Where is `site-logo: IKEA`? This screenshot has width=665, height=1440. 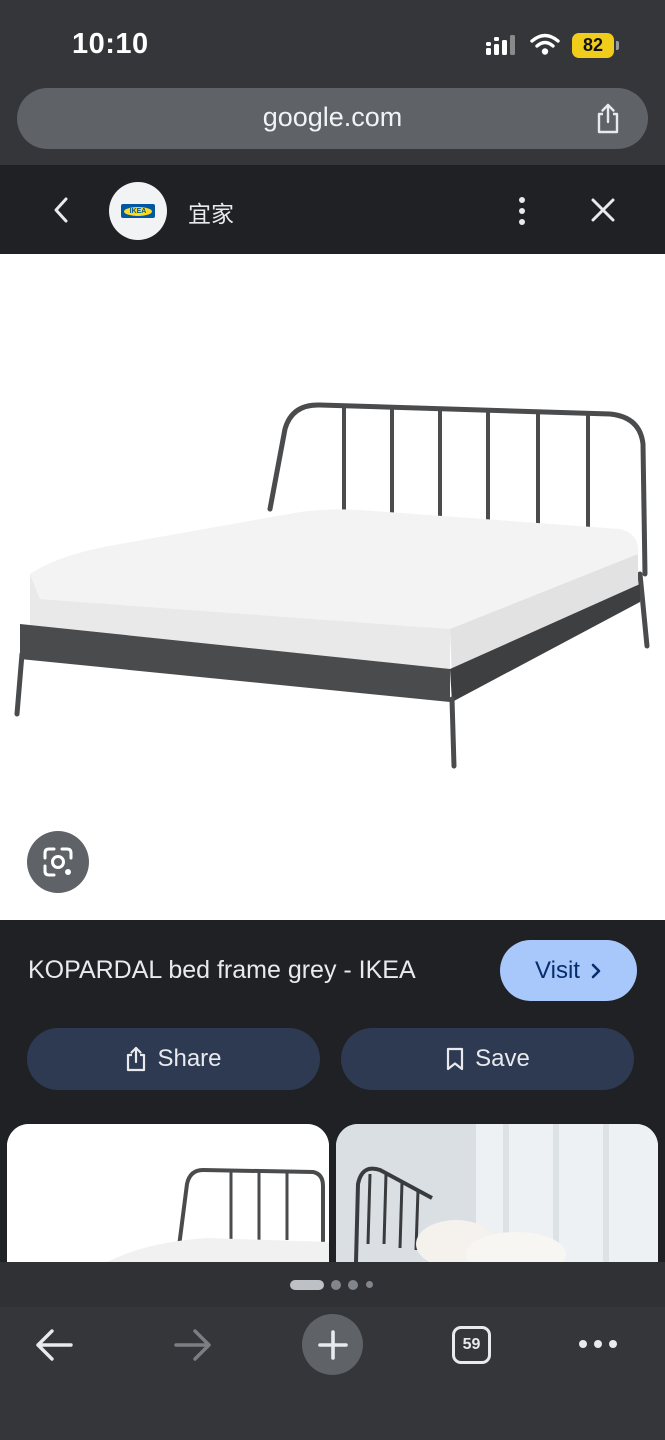
site-logo: IKEA is located at coordinates (138, 211).